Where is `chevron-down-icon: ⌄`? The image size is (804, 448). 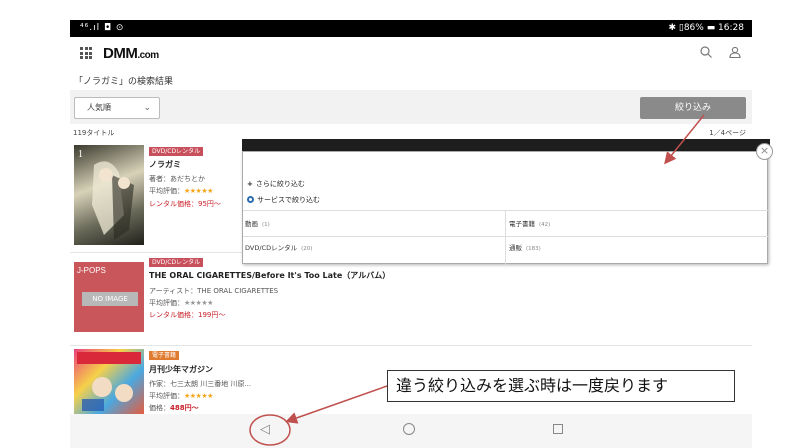
chevron-down-icon: ⌄ is located at coordinates (147, 108).